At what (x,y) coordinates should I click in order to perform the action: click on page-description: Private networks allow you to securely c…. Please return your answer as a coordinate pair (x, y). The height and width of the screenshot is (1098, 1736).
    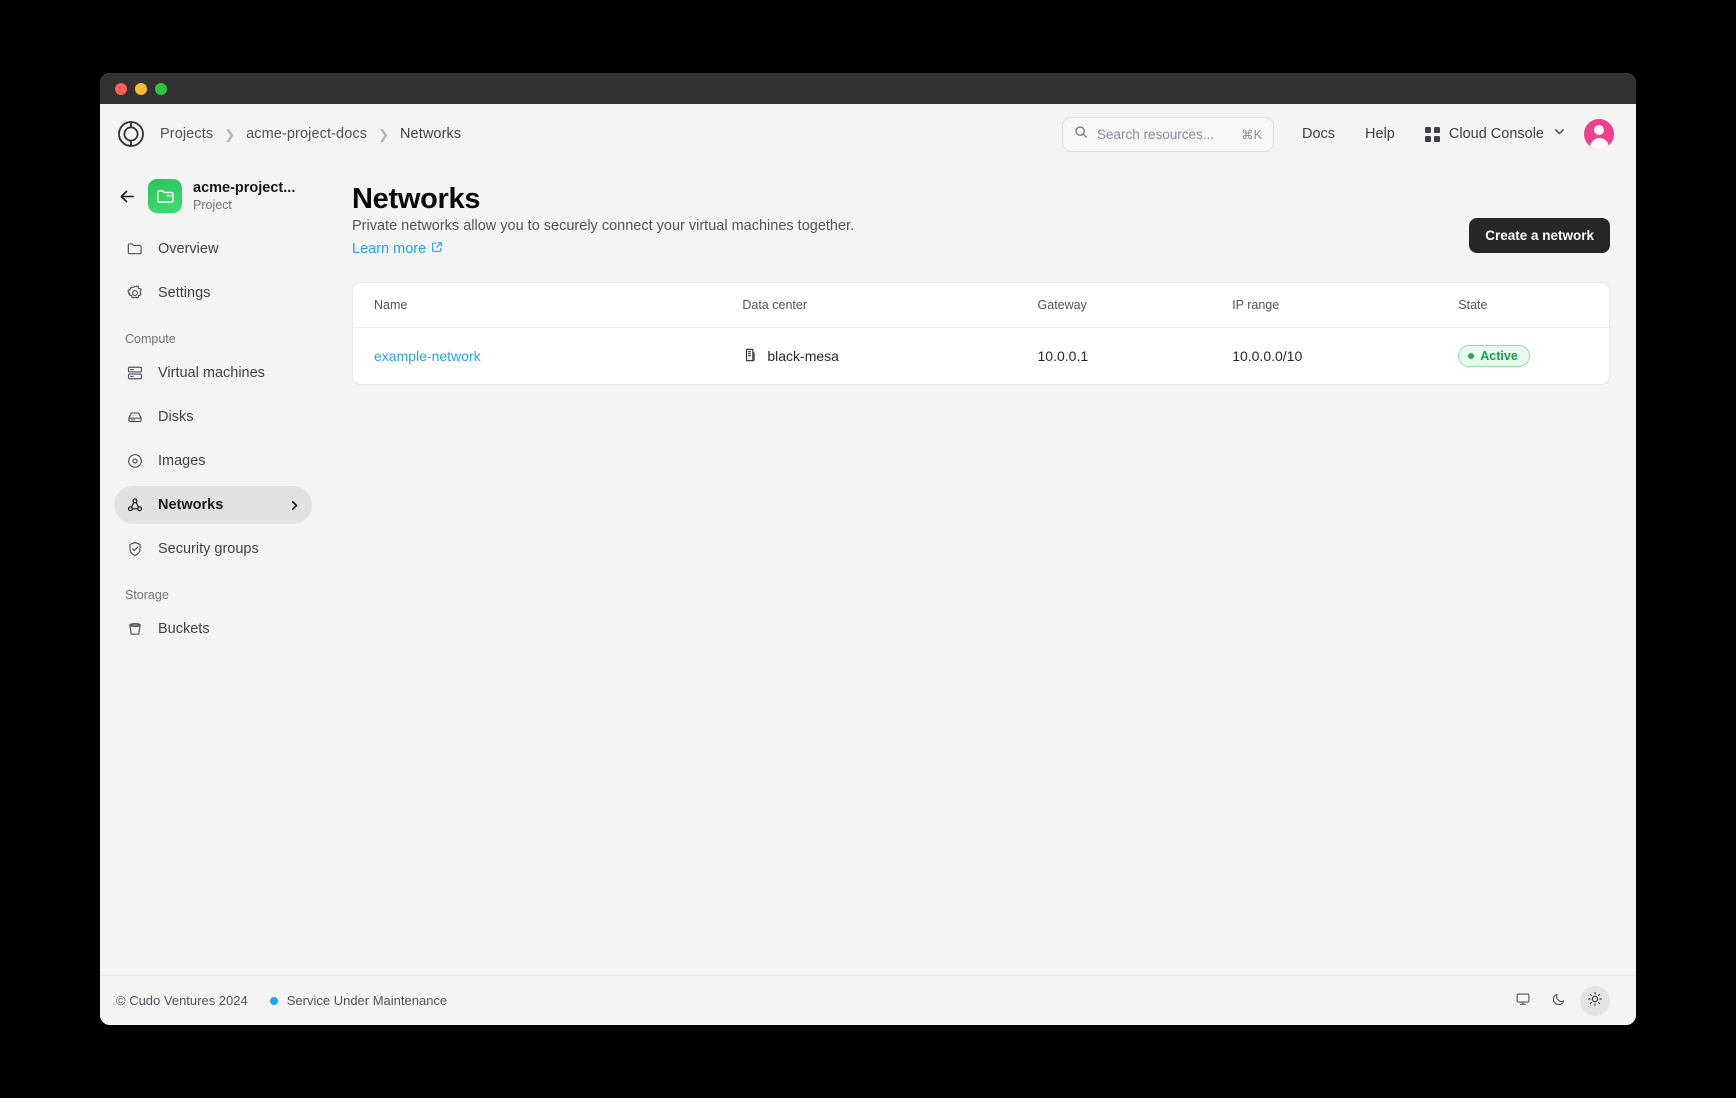
    Looking at the image, I should click on (603, 226).